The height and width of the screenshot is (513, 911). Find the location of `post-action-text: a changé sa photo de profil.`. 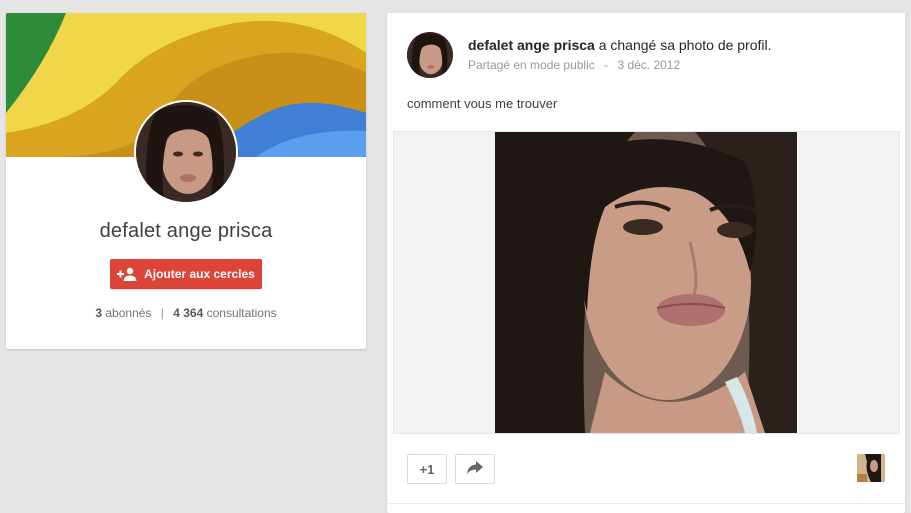

post-action-text: a changé sa photo de profil. is located at coordinates (683, 45).